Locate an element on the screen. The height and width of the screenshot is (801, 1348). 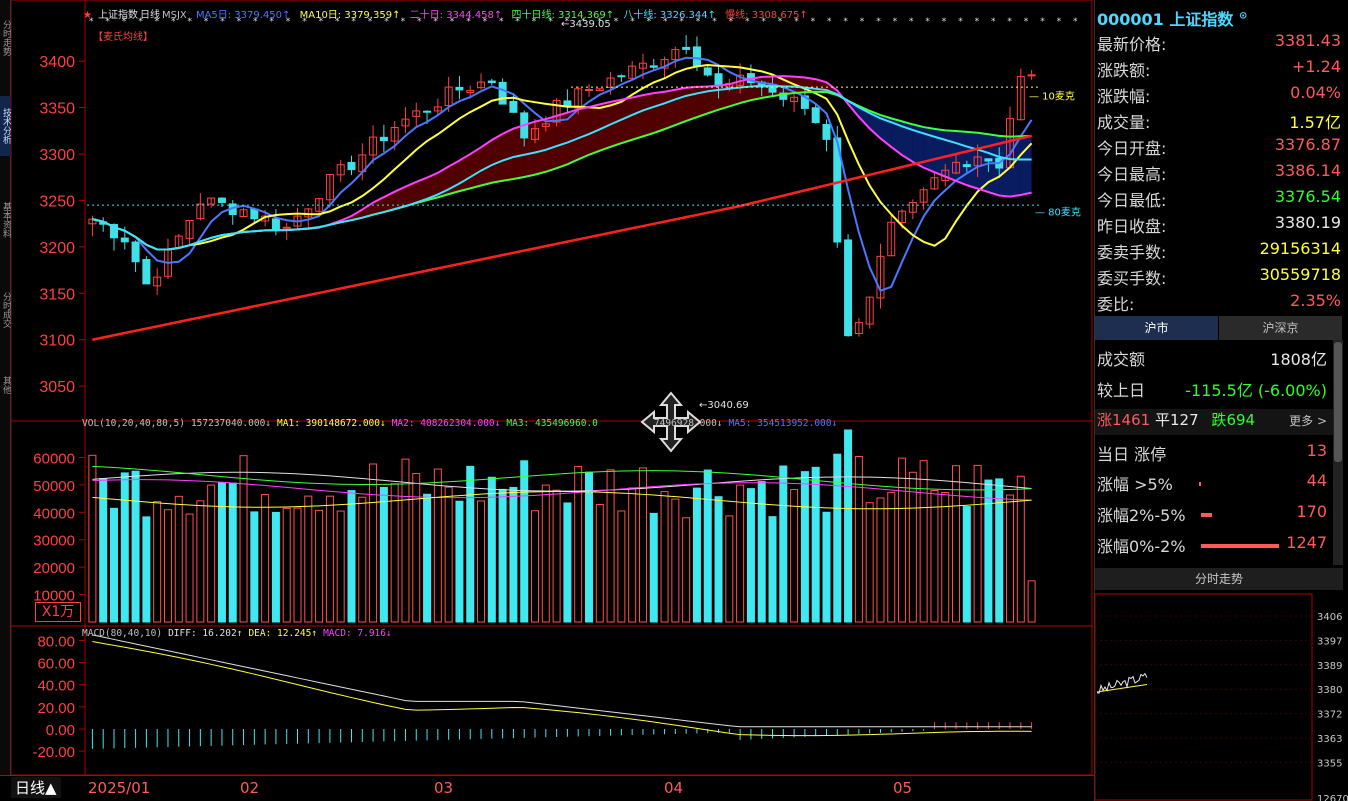
intraday-tick-label: 3397 is located at coordinates (1329, 641).